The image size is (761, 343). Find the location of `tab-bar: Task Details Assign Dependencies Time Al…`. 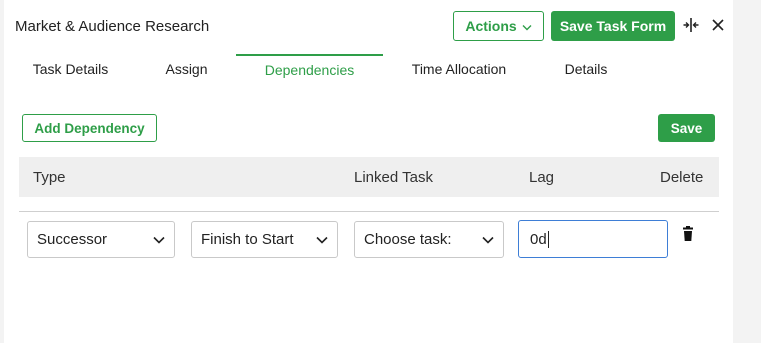

tab-bar: Task Details Assign Dependencies Time Al… is located at coordinates (368, 69).